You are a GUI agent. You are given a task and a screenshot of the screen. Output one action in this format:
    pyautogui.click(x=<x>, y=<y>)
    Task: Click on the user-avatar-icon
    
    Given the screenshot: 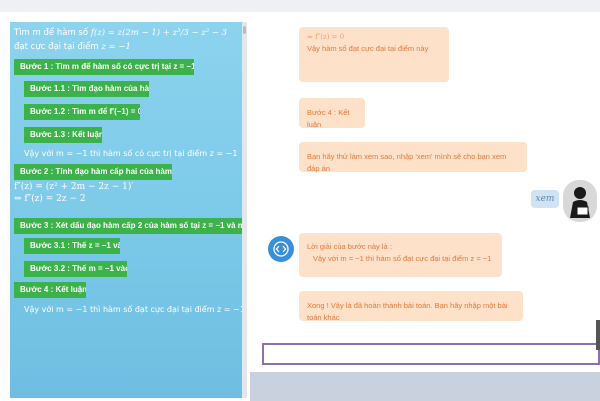 What is the action you would take?
    pyautogui.click(x=580, y=201)
    